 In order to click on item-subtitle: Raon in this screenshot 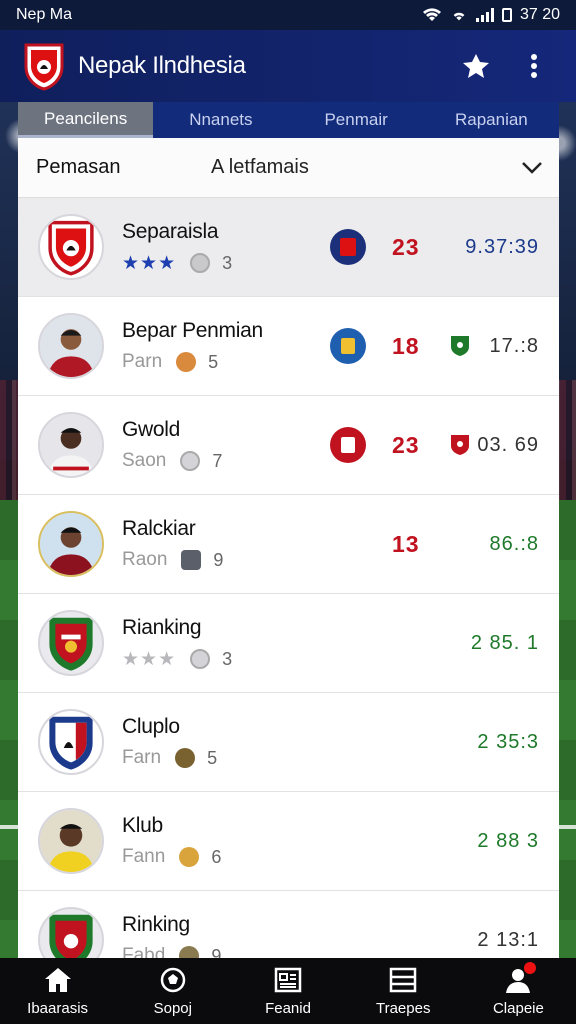, I will do `click(145, 559)`.